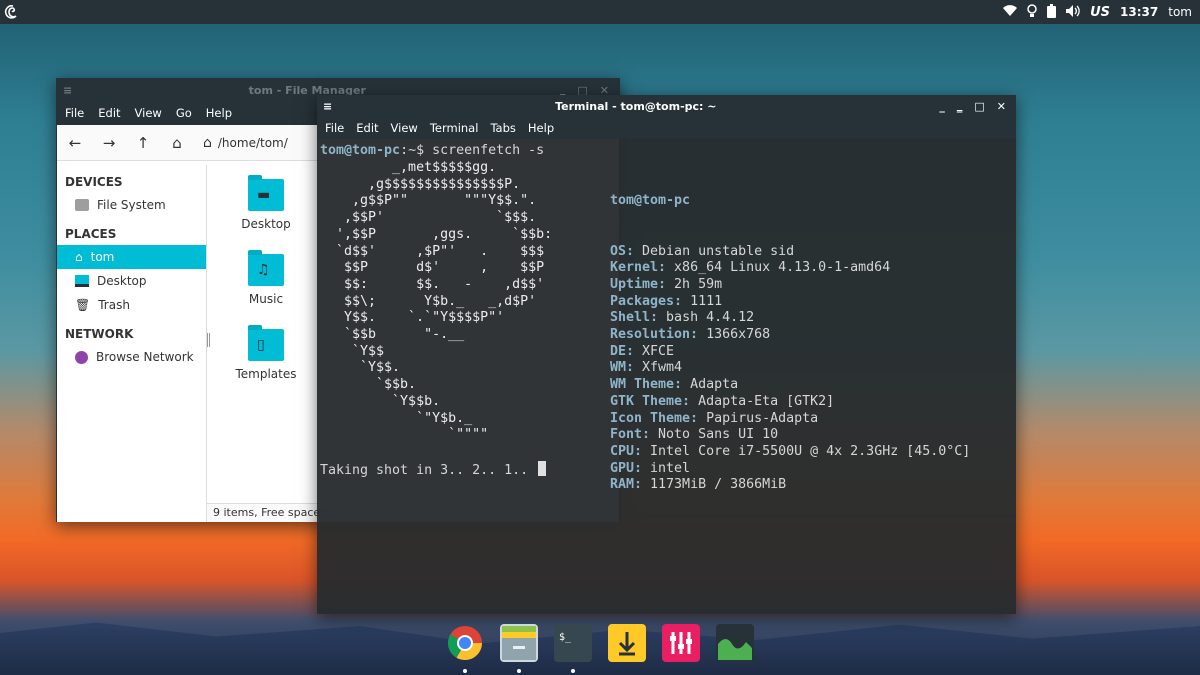 This screenshot has width=1200, height=675. Describe the element at coordinates (681, 643) in the screenshot. I see `mixer-icon` at that location.